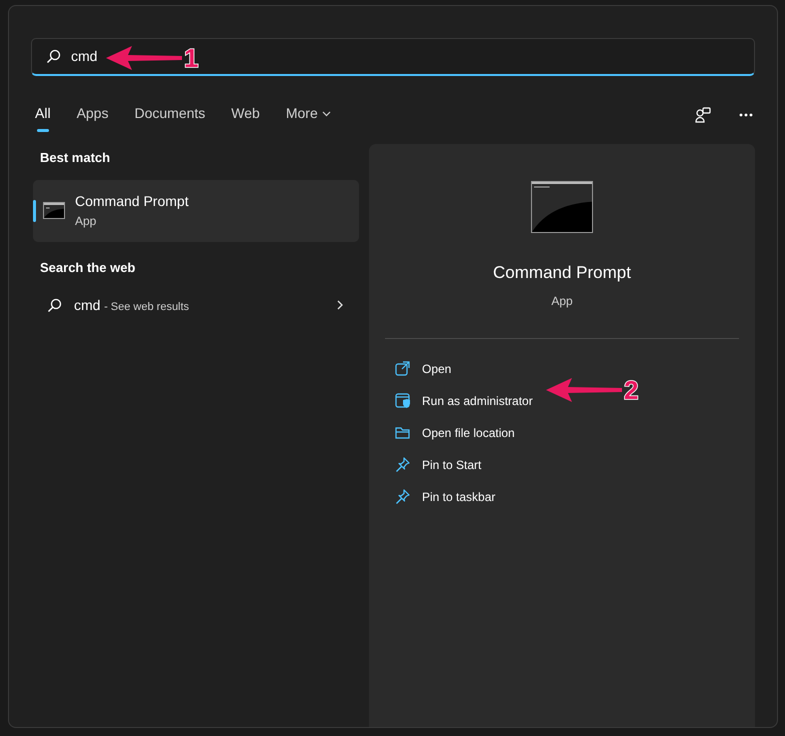 This screenshot has width=785, height=736. What do you see at coordinates (464, 400) in the screenshot?
I see `action-item: Run as administrator` at bounding box center [464, 400].